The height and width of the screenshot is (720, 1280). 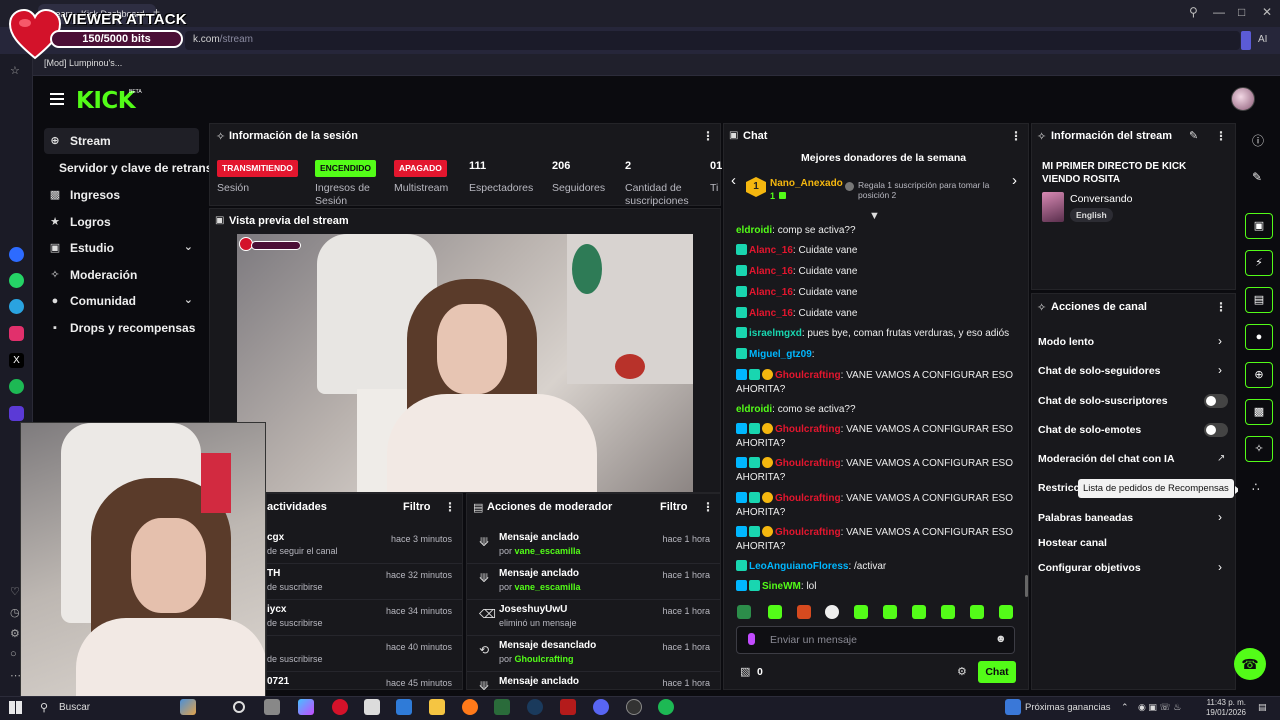 What do you see at coordinates (1241, 12) in the screenshot?
I see `maximize-icon: □` at bounding box center [1241, 12].